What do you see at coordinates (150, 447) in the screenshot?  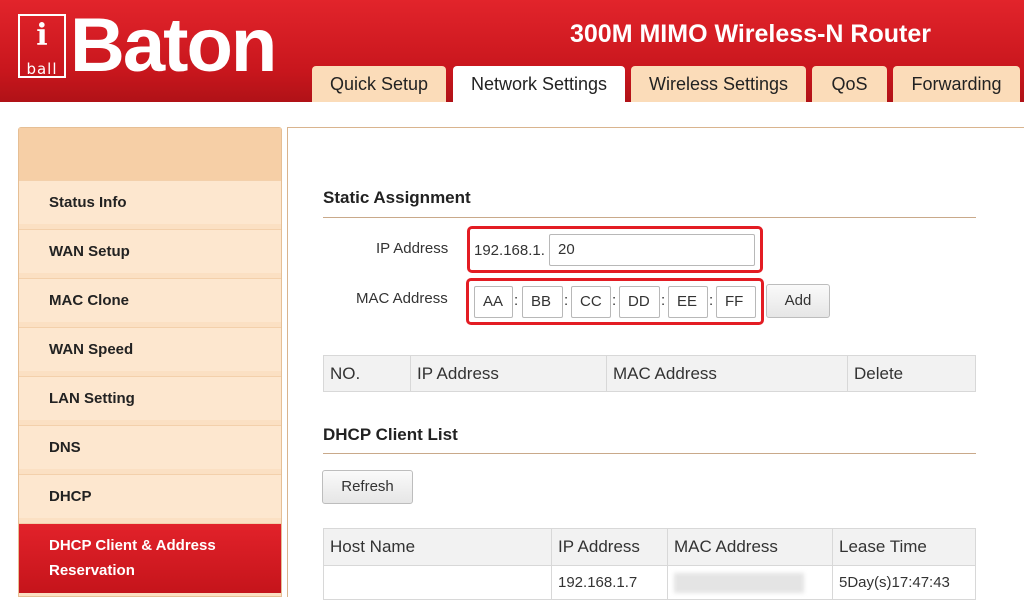 I see `sidebar-item-dns: DNS` at bounding box center [150, 447].